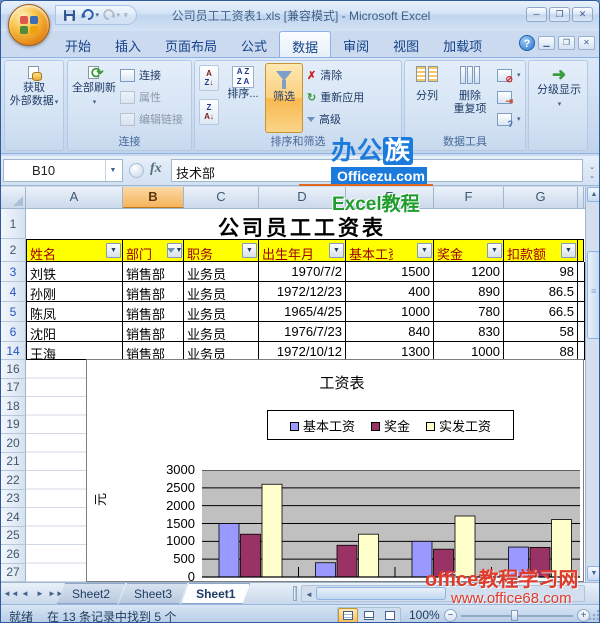 The height and width of the screenshot is (623, 600). I want to click on sort-ascending-button: A Z↓, so click(209, 78).